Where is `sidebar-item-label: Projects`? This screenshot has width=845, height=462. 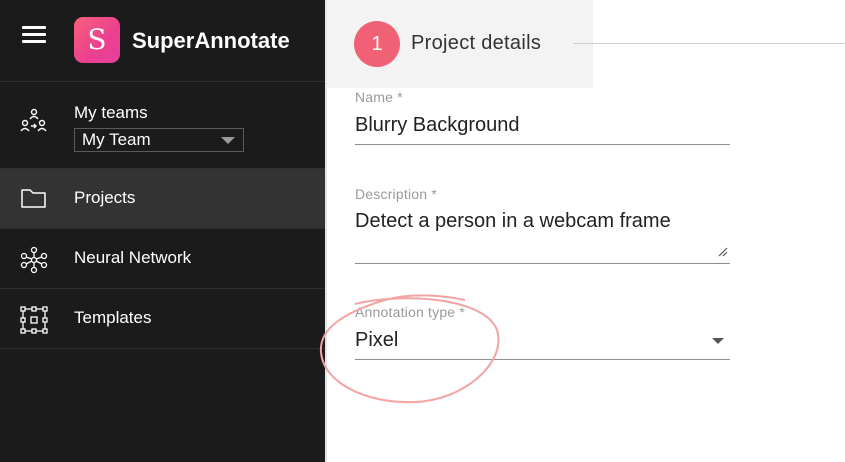 sidebar-item-label: Projects is located at coordinates (105, 197).